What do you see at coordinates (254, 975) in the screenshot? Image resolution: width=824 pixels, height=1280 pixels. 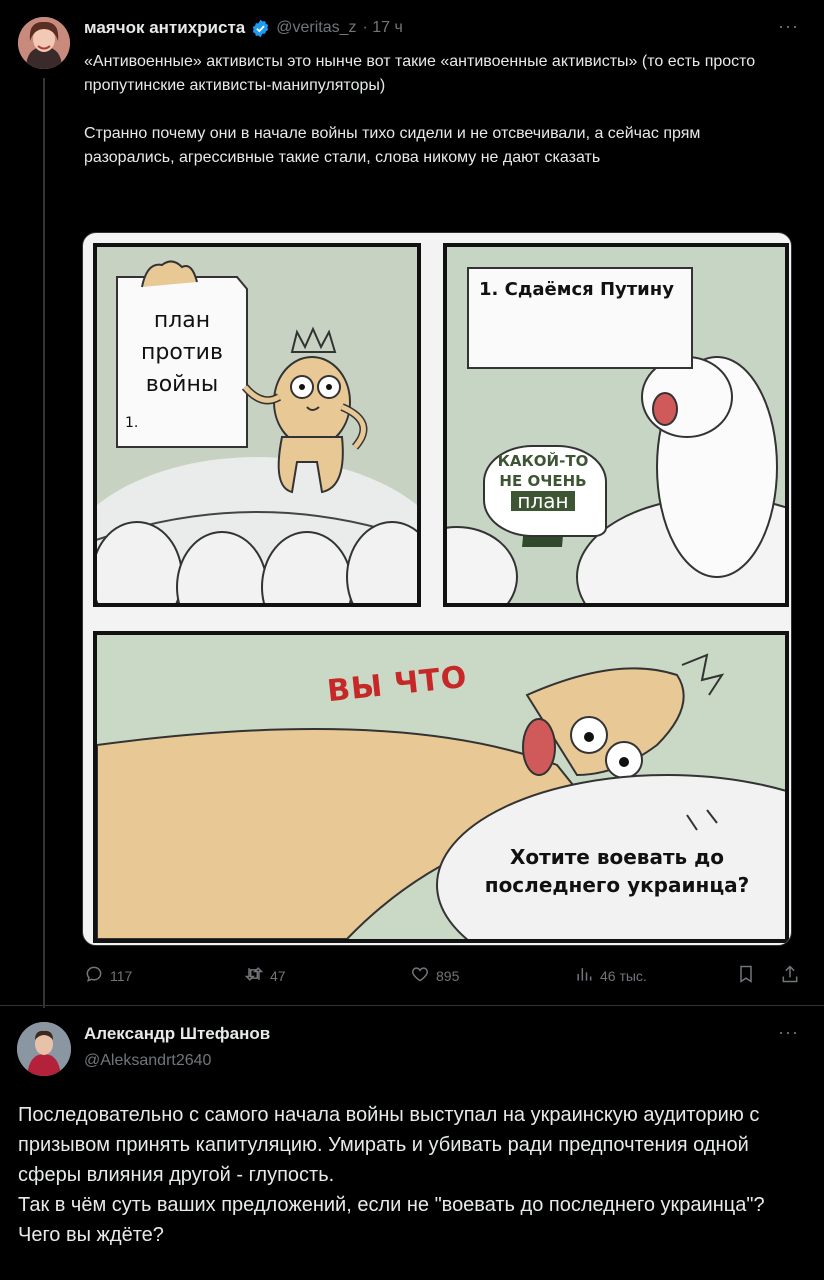 I see `retweet-icon` at bounding box center [254, 975].